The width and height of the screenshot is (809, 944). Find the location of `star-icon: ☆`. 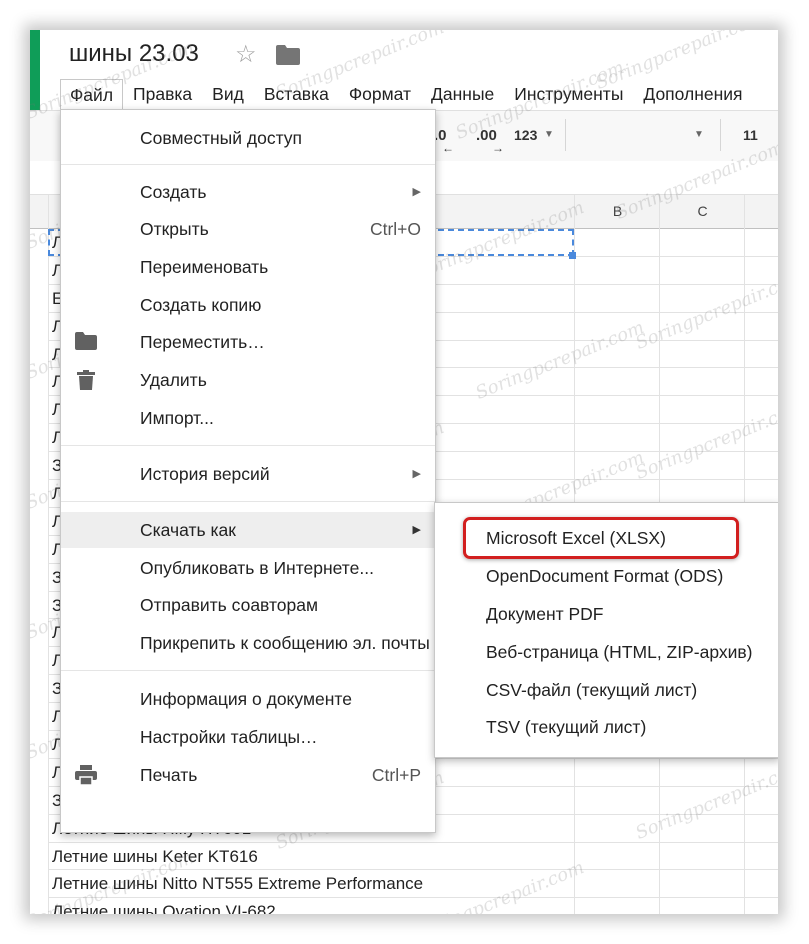

star-icon: ☆ is located at coordinates (246, 54).